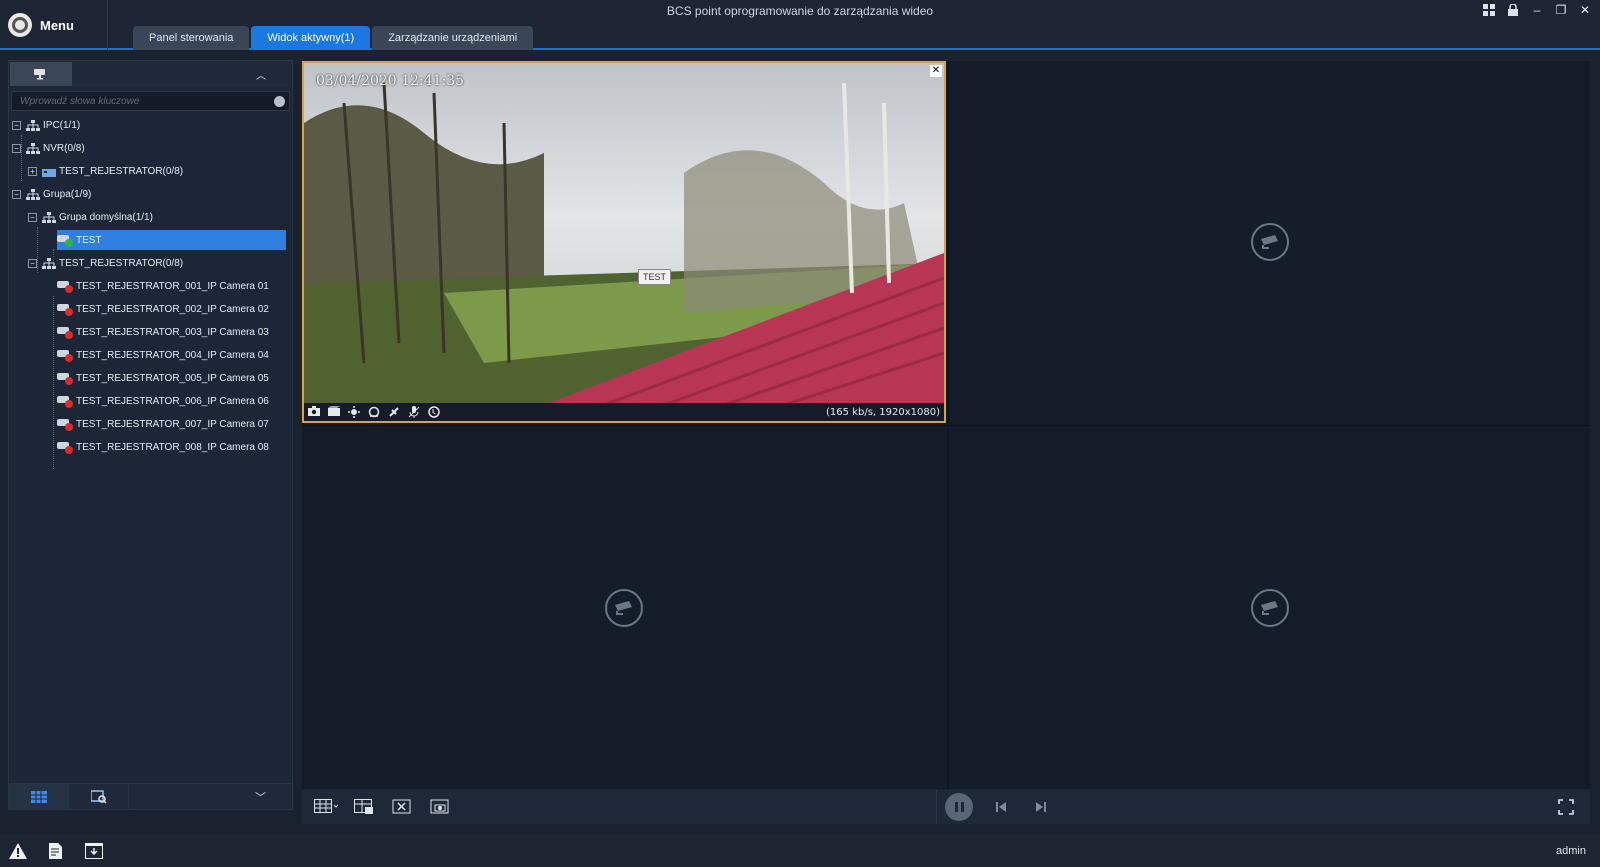 The width and height of the screenshot is (1600, 867). I want to click on download-icon, so click(94, 850).